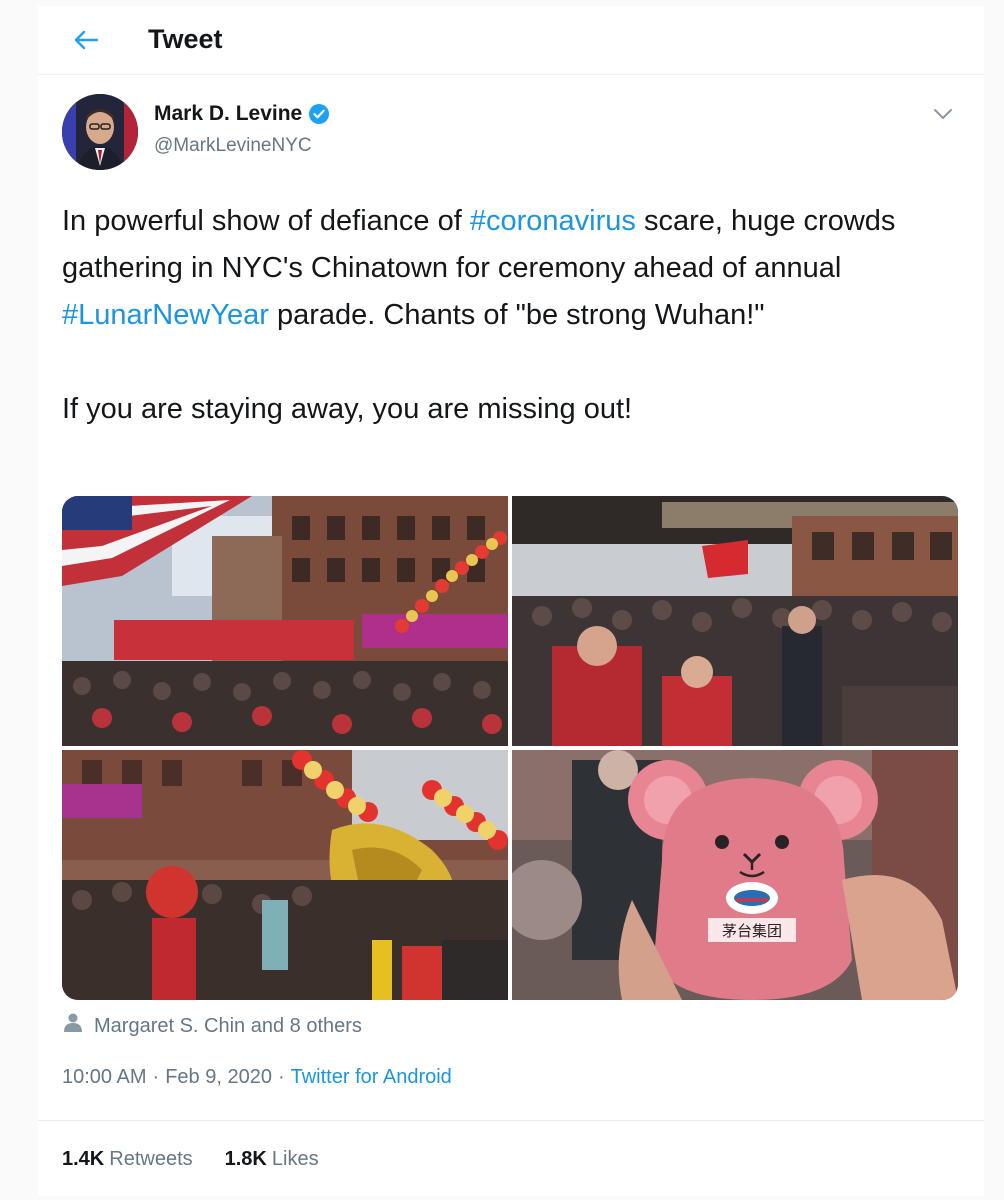  Describe the element at coordinates (371, 1077) in the screenshot. I see `tweet-source-link: Twitter for Android` at that location.